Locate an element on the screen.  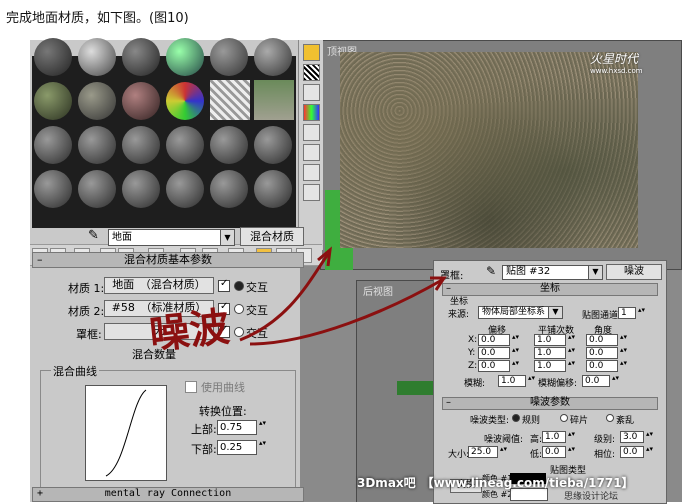
lower-spinner: 0.25 is located at coordinates (242, 447).